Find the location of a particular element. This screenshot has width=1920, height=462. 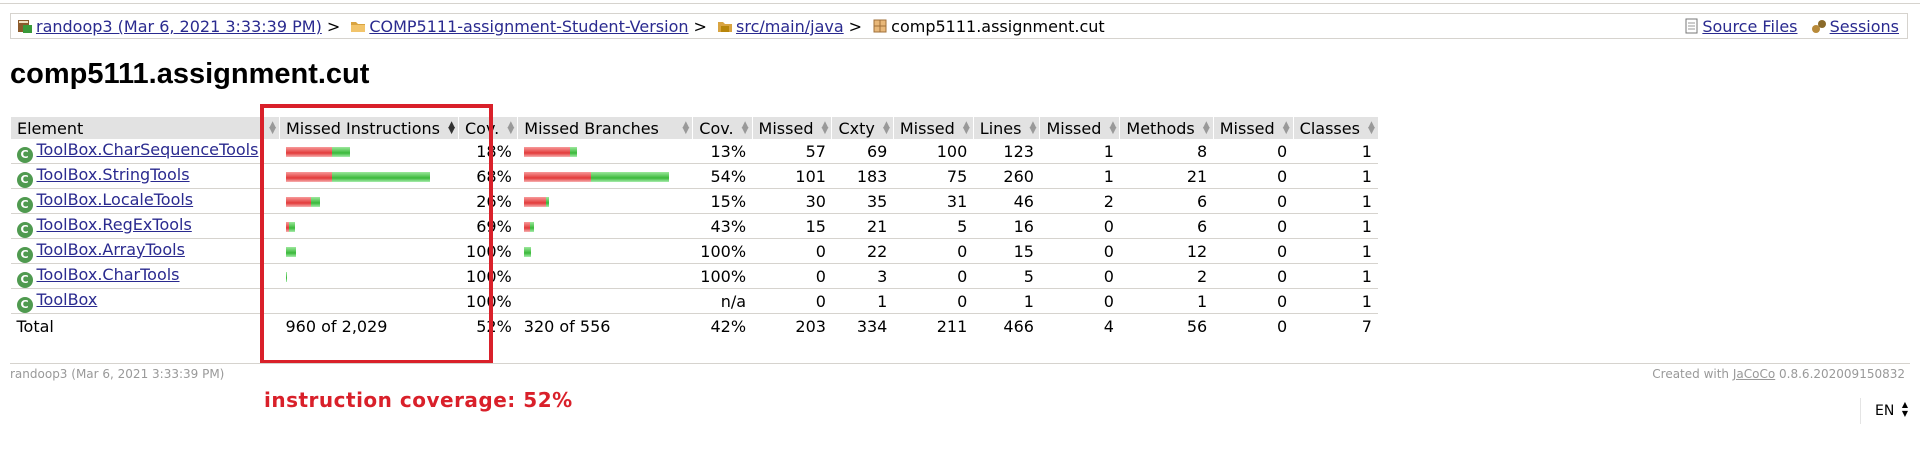

branch-coverage-cell: n/a is located at coordinates (722, 301).